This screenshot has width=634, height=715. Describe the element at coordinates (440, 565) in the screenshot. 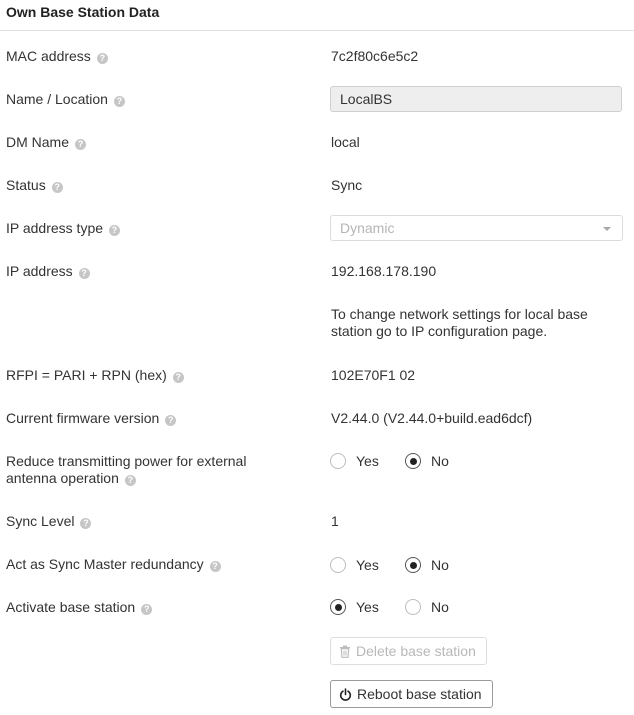

I see `sync-master-no-label: No` at that location.